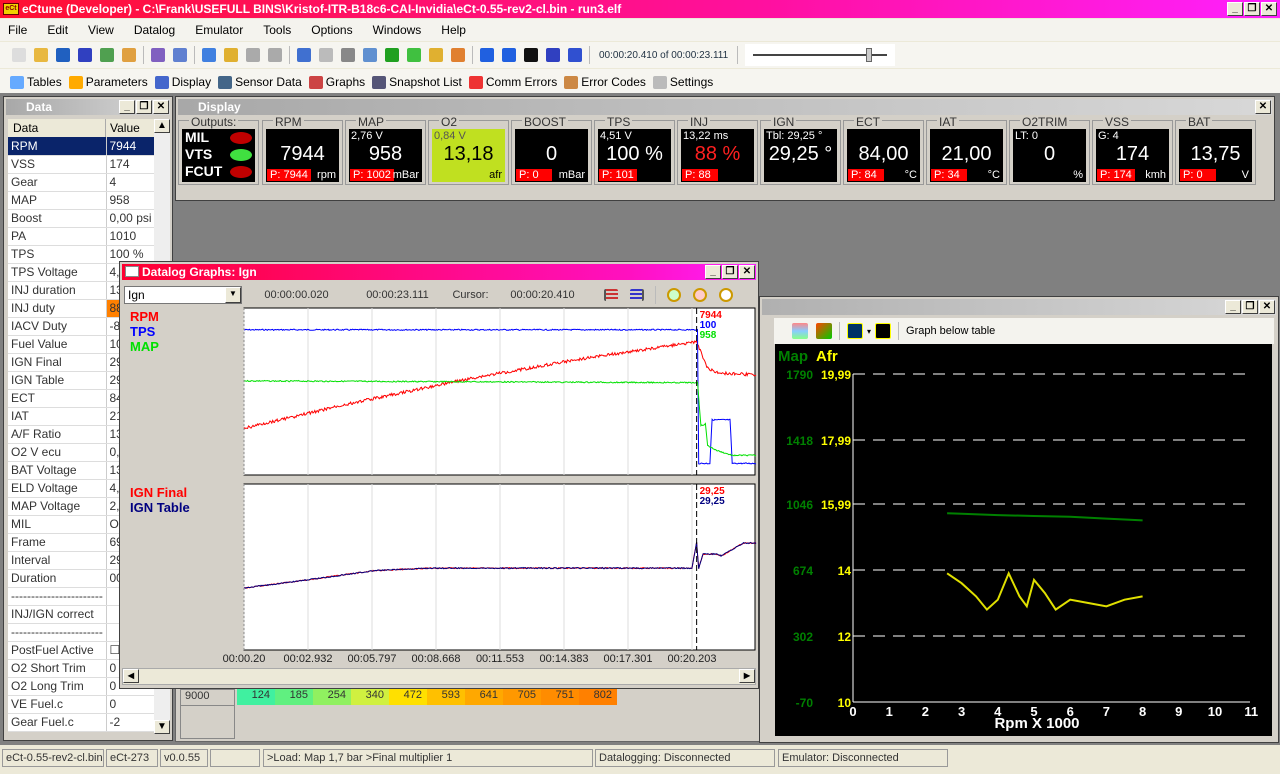  What do you see at coordinates (605, 82) in the screenshot?
I see `toolbar-error-codes: Error Codes` at bounding box center [605, 82].